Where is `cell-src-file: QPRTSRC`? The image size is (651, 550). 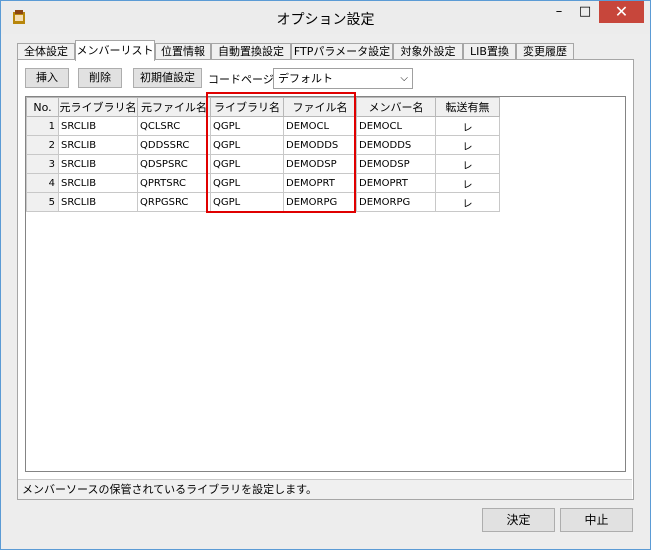 cell-src-file: QPRTSRC is located at coordinates (174, 183).